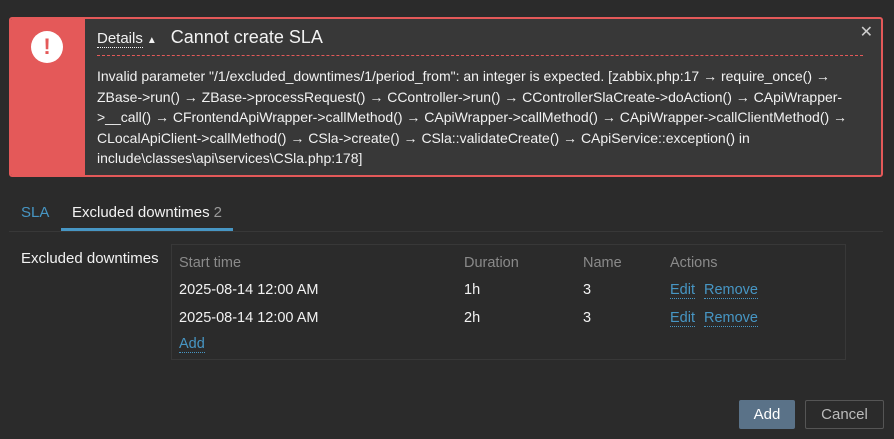 Image resolution: width=894 pixels, height=439 pixels. What do you see at coordinates (152, 40) in the screenshot?
I see `caret-up-icon: ▲` at bounding box center [152, 40].